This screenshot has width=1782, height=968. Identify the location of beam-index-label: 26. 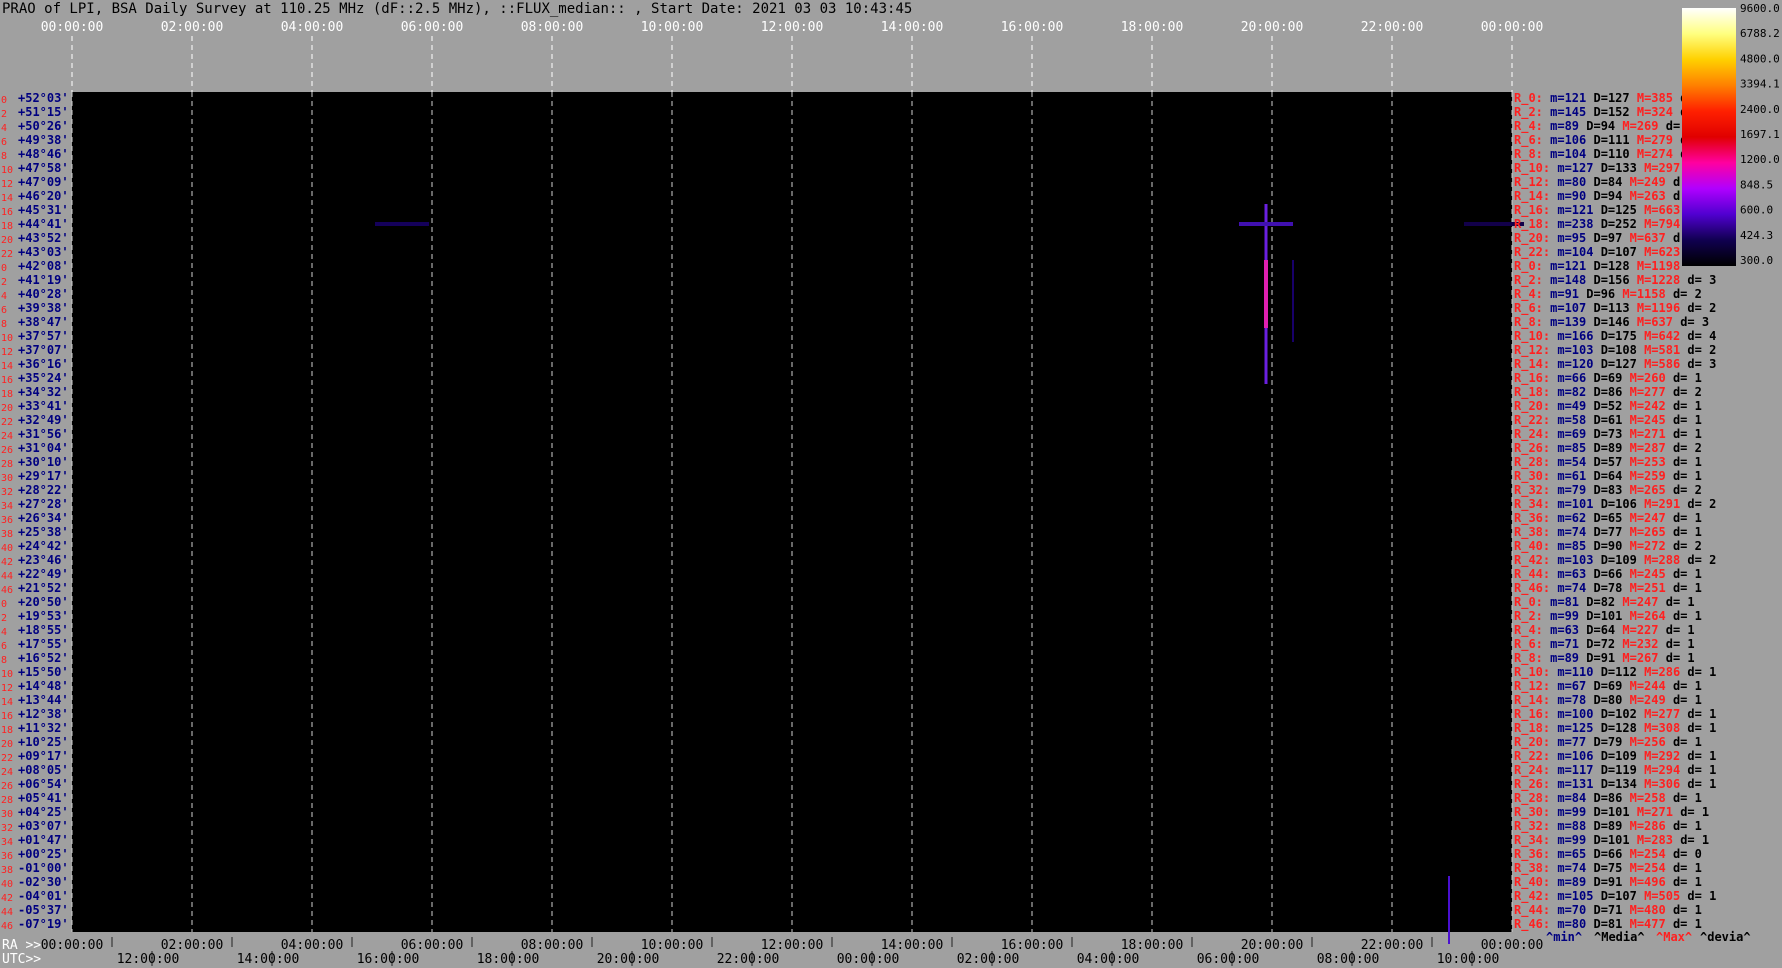
(7, 786).